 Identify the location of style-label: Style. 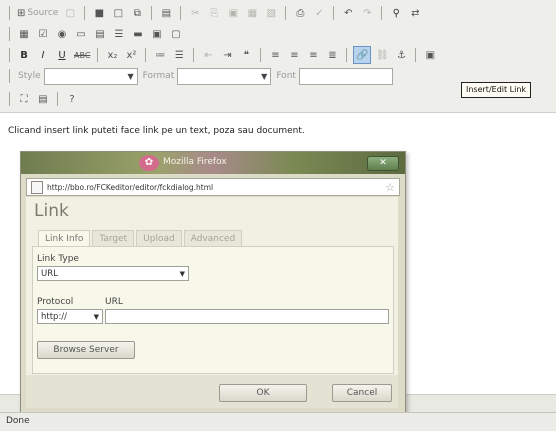
(29, 76).